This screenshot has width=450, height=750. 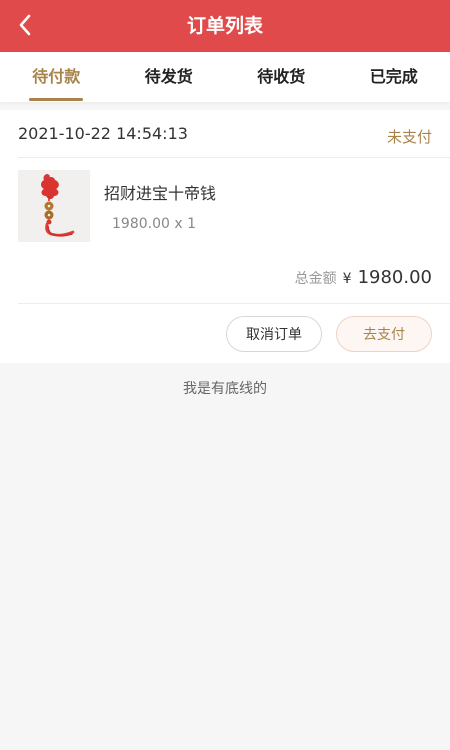 What do you see at coordinates (160, 192) in the screenshot?
I see `product-name: 招财进宝十帝钱` at bounding box center [160, 192].